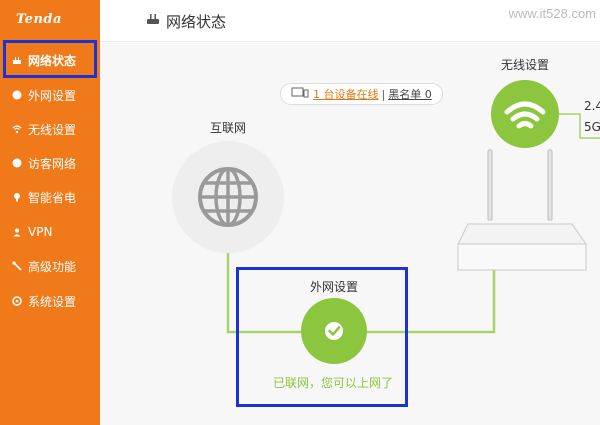  I want to click on wan-router-link, so click(431, 302).